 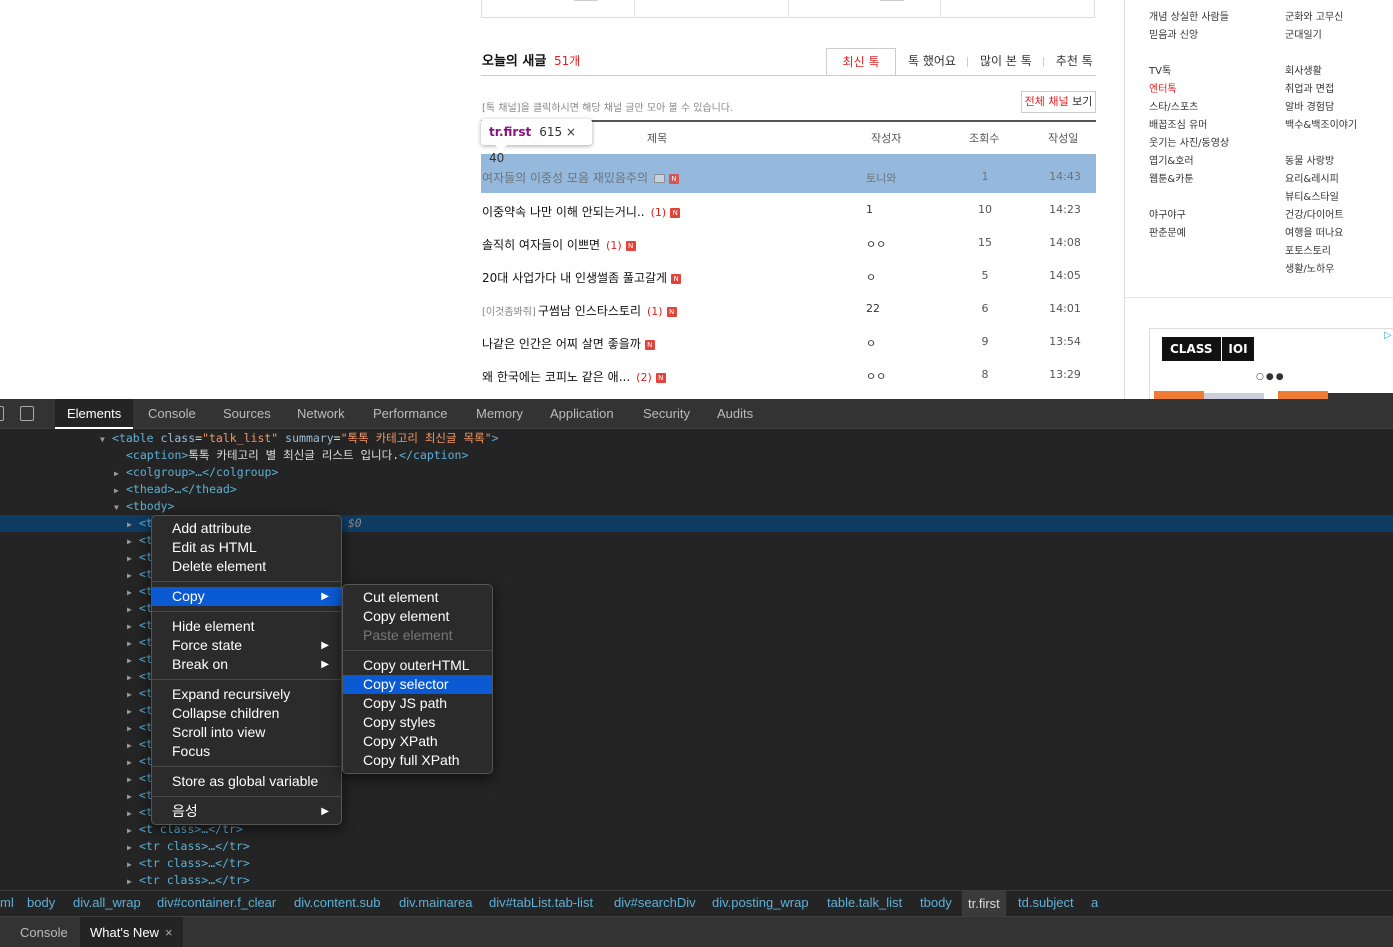 I want to click on row-author: 1, so click(x=869, y=209).